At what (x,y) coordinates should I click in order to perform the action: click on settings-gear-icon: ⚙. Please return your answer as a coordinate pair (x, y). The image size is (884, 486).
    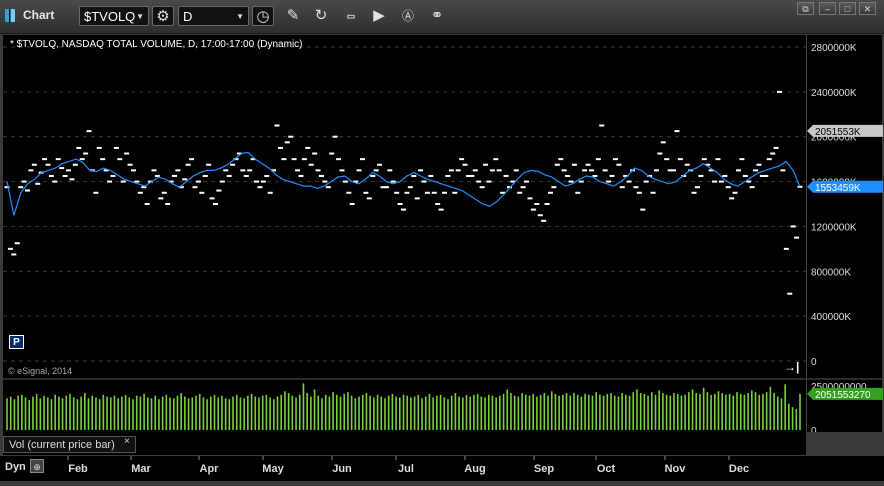
    Looking at the image, I should click on (163, 16).